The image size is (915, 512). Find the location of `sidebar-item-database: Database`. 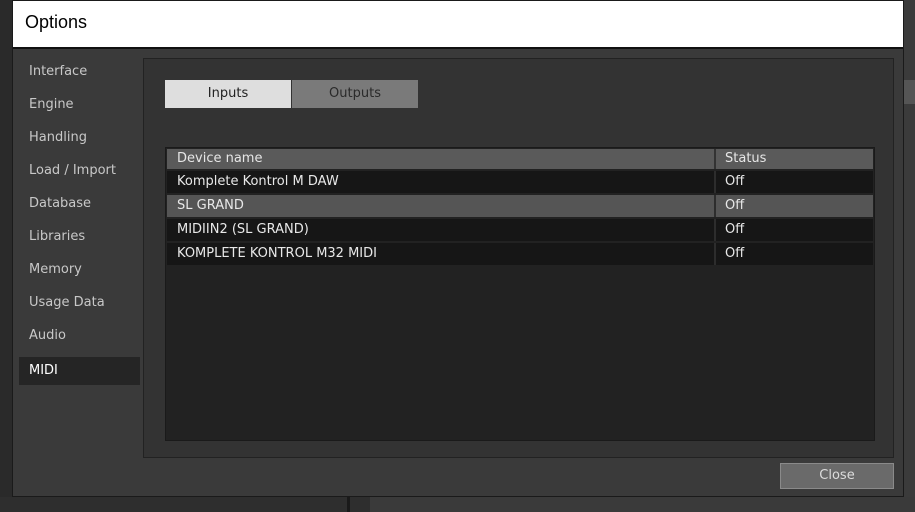

sidebar-item-database: Database is located at coordinates (79, 206).